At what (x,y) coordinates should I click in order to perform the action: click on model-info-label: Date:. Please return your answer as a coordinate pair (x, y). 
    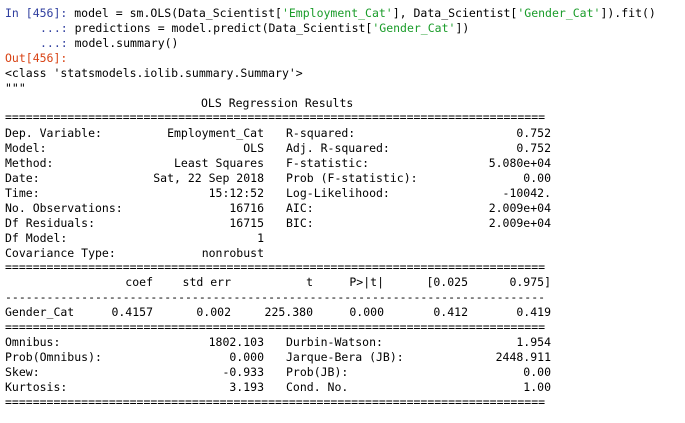
    Looking at the image, I should click on (22, 178).